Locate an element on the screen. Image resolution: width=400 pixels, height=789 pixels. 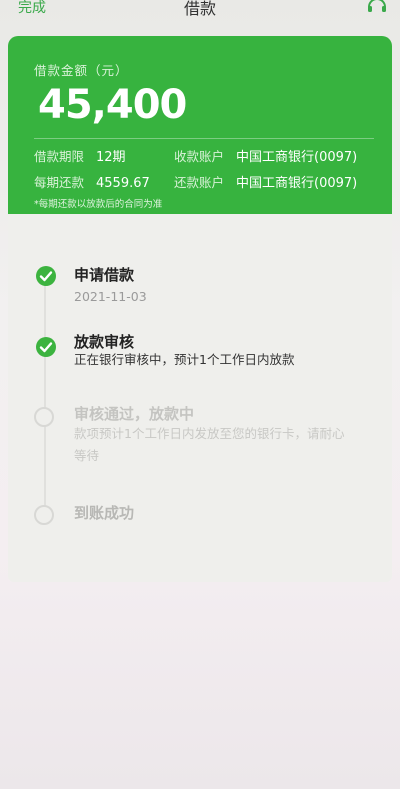
amount-label: 借款金额（元） is located at coordinates (81, 70).